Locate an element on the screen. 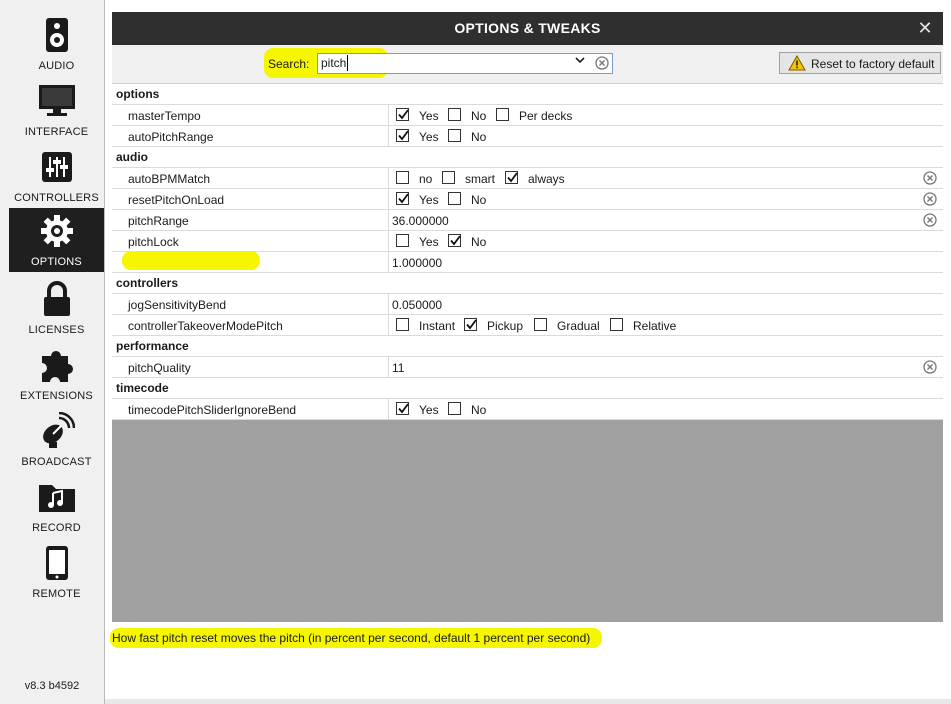 This screenshot has width=951, height=704. group-header-performance: performance is located at coordinates (527, 346).